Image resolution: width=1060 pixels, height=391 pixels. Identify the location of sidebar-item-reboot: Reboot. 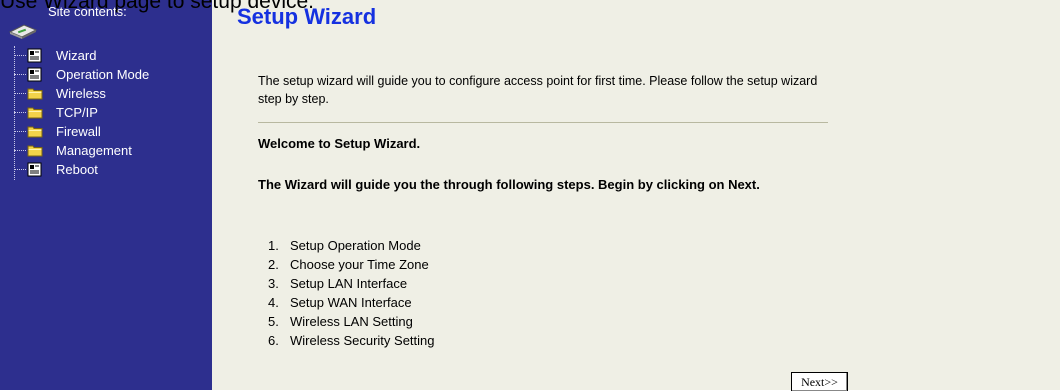
(81, 169).